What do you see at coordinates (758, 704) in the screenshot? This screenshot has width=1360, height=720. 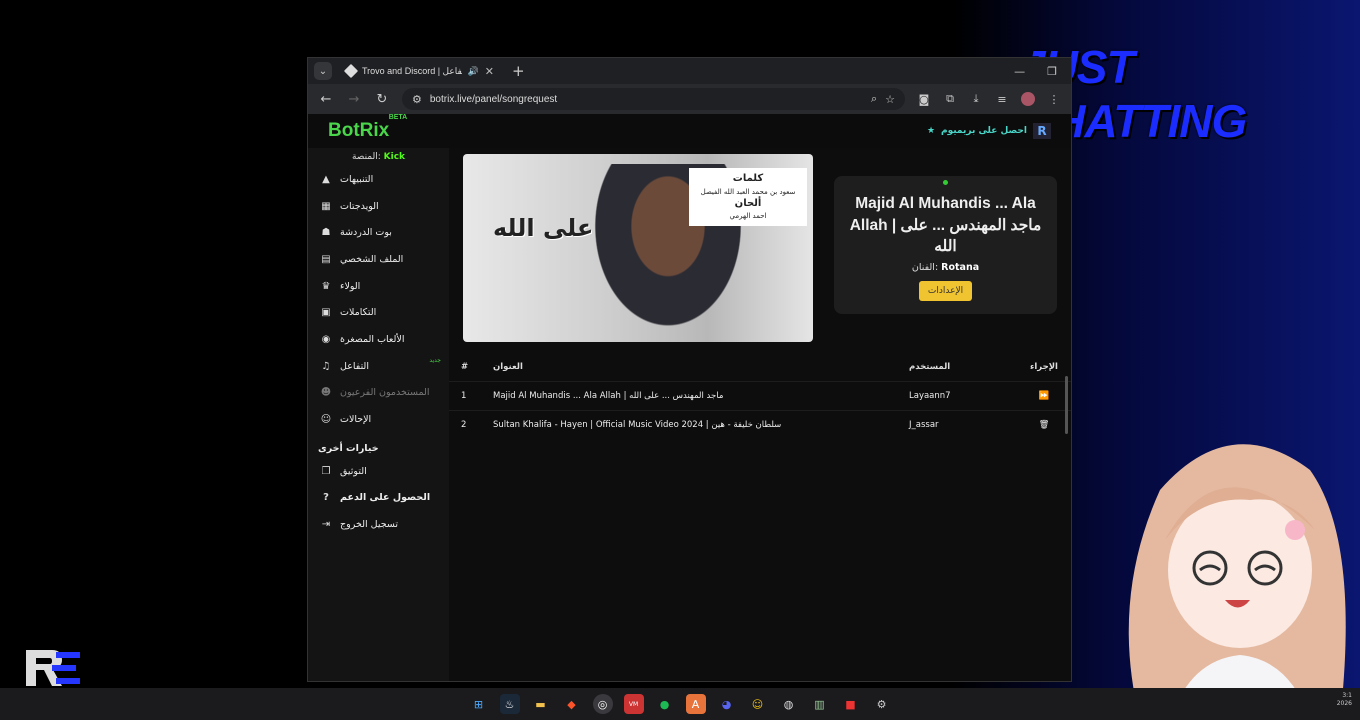 I see `emoji-app-icon: ☺` at bounding box center [758, 704].